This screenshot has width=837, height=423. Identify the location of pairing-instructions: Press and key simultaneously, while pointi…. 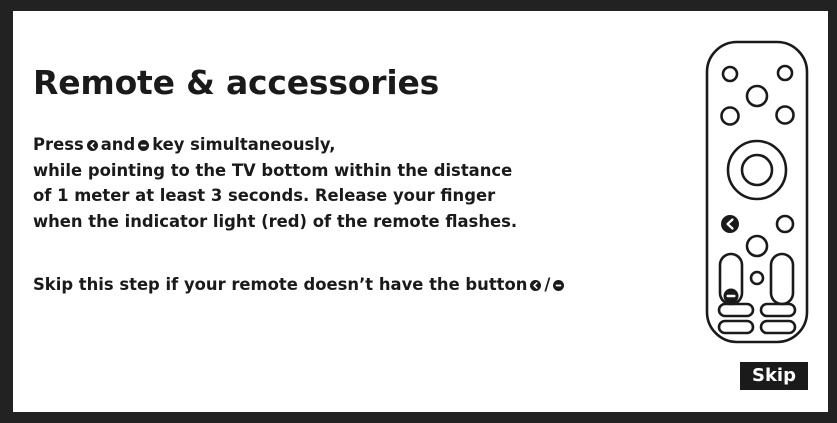
(275, 183).